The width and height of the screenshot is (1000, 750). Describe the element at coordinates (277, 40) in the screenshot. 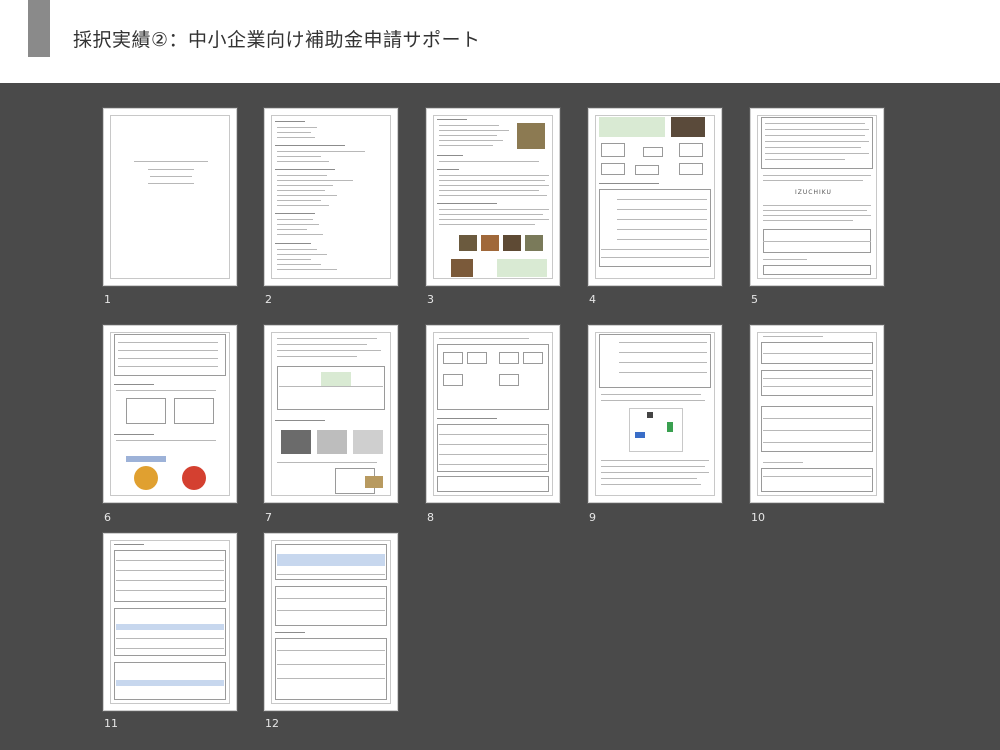

I see `page-title: 採択実績②：中小企業向け補助金申請サポート` at that location.